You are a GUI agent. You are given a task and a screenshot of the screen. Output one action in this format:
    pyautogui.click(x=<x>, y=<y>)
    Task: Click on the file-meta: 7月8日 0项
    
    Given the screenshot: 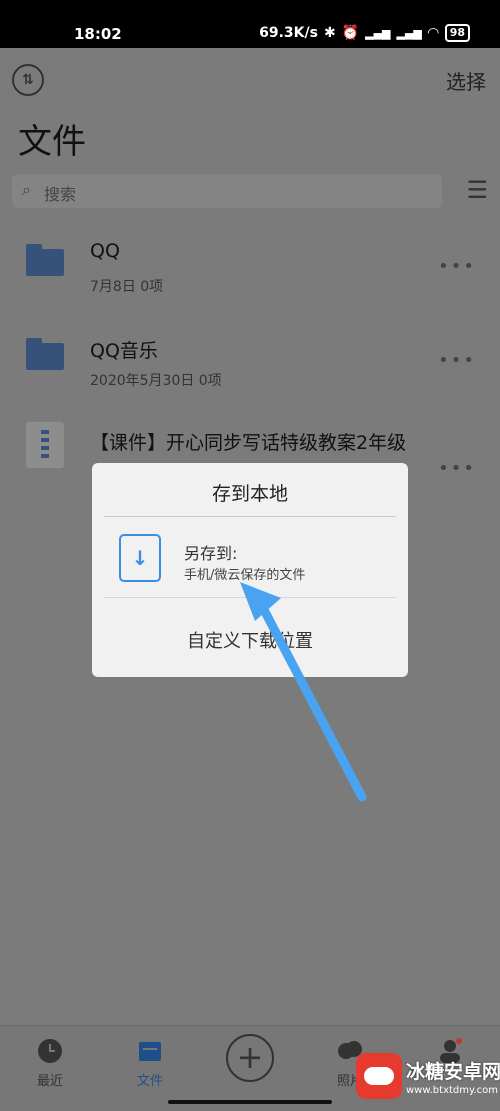 What is the action you would take?
    pyautogui.click(x=127, y=287)
    